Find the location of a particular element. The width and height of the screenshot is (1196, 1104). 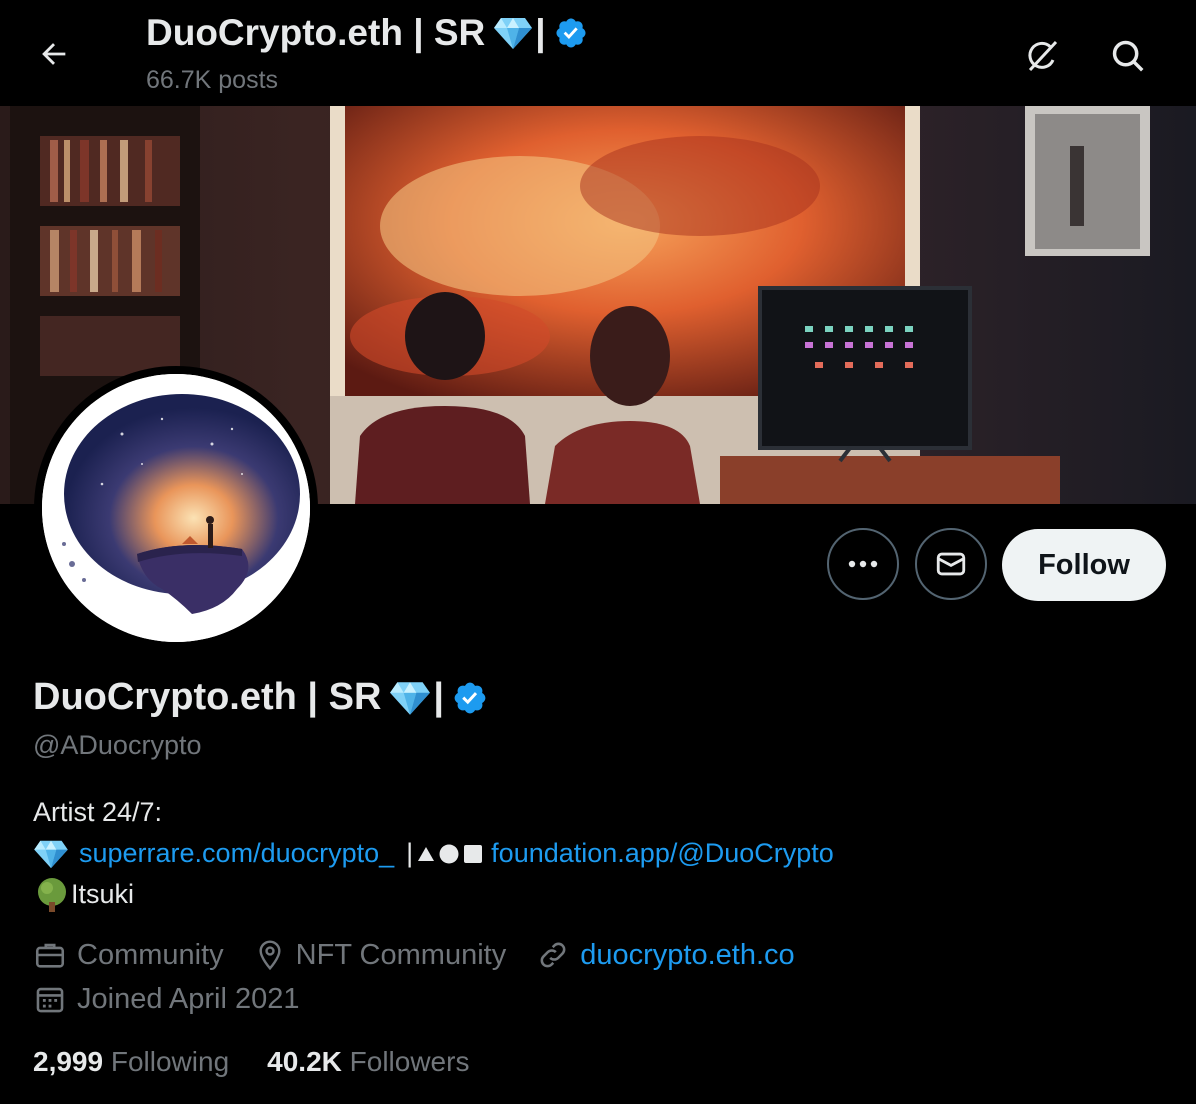

mail-icon is located at coordinates (951, 564).